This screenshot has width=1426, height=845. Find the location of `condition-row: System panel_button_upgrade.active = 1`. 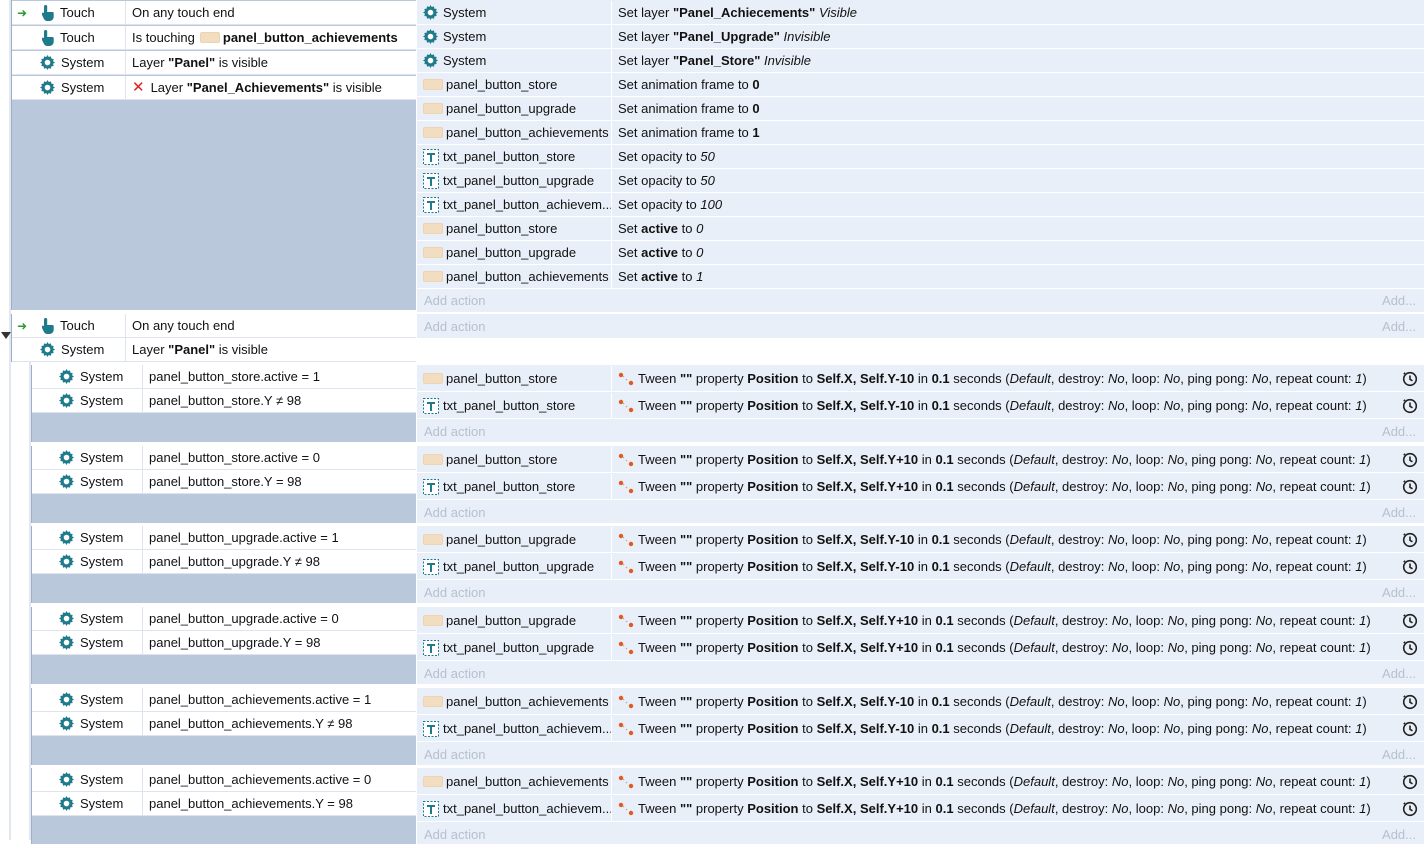

condition-row: System panel_button_upgrade.active = 1 is located at coordinates (224, 538).